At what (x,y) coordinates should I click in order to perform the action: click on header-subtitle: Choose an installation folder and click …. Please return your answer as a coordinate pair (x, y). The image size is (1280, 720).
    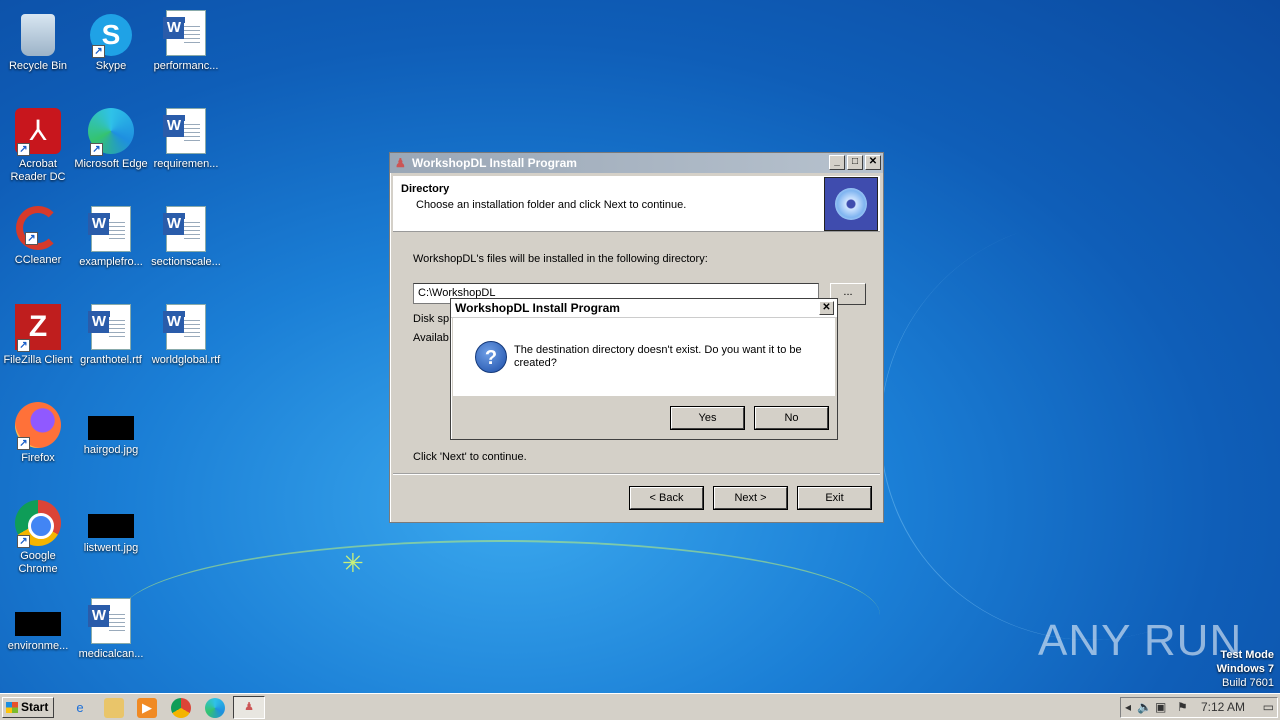
    Looking at the image, I should click on (551, 205).